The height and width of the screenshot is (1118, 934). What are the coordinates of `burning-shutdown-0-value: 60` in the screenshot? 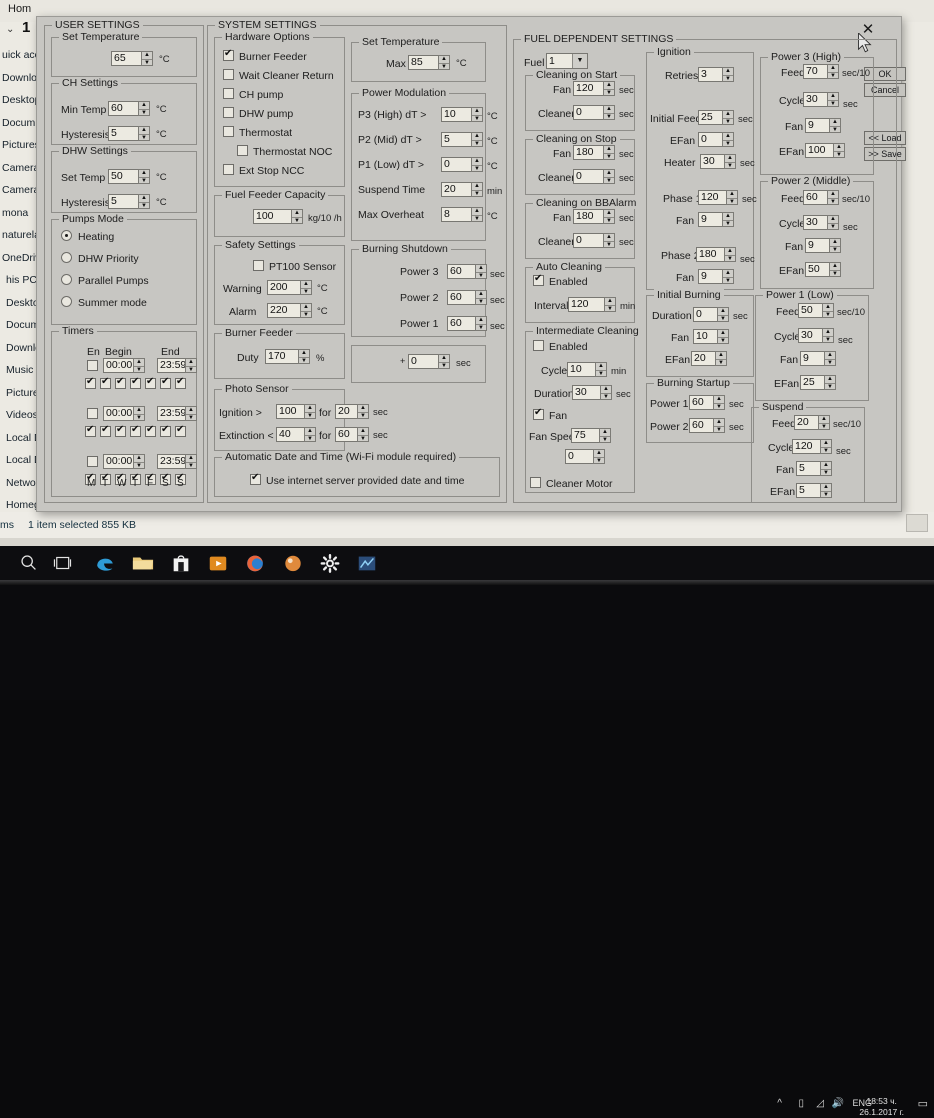 It's located at (461, 271).